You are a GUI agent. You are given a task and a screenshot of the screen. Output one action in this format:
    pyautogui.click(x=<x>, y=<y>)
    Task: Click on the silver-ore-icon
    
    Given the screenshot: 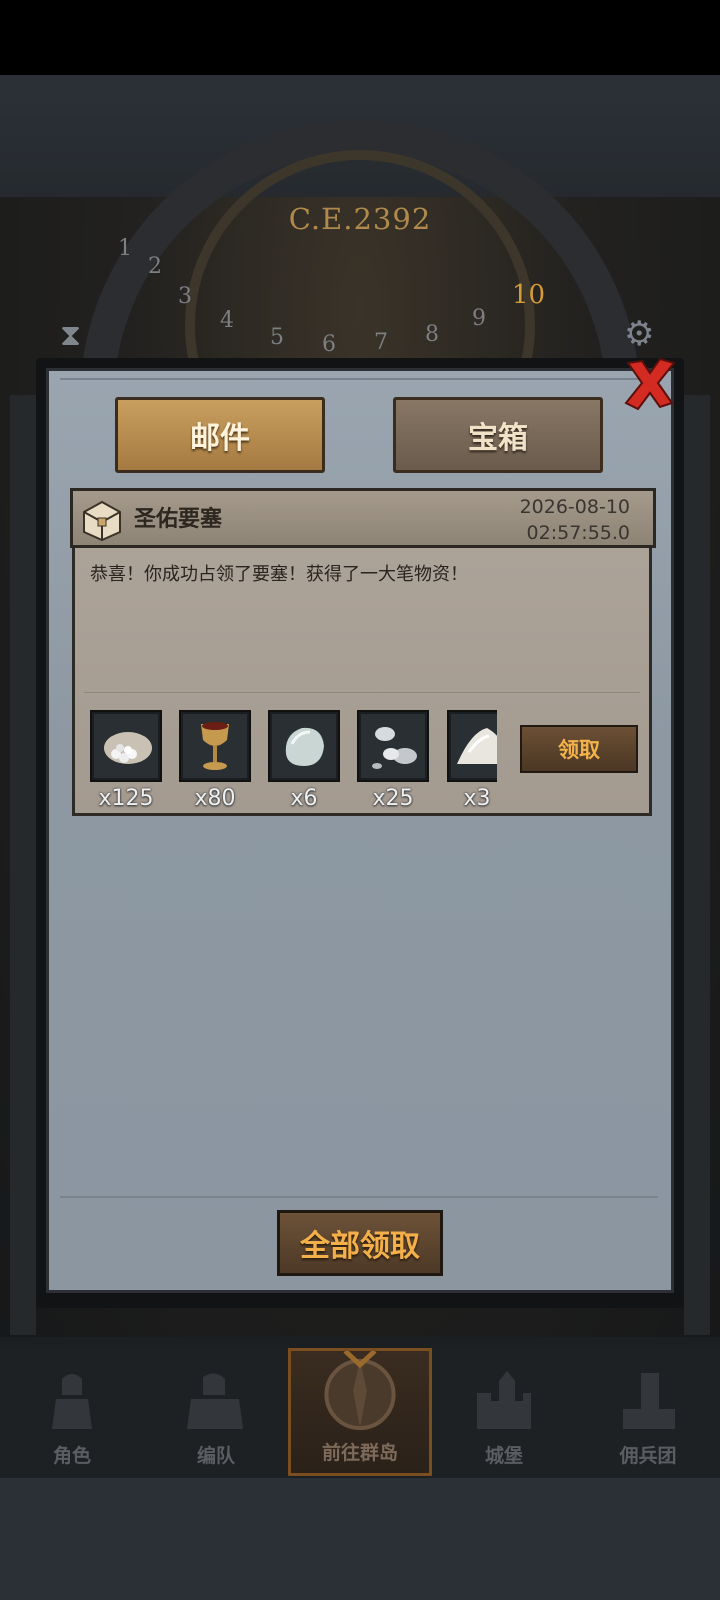 What is the action you would take?
    pyautogui.click(x=393, y=746)
    